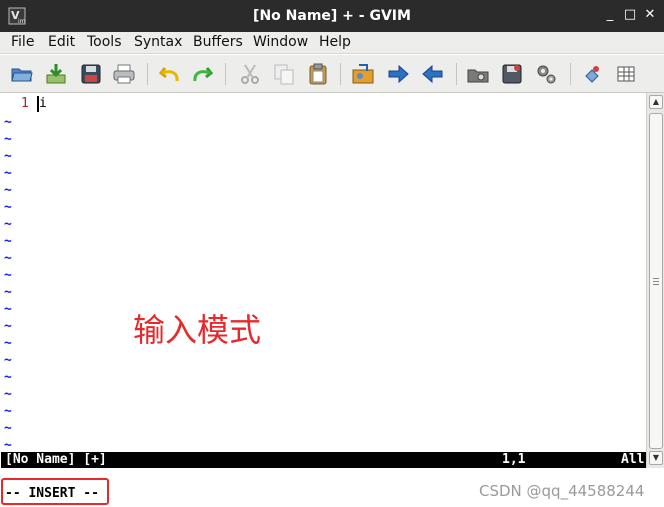 The image size is (664, 507). I want to click on copy-icon, so click(284, 74).